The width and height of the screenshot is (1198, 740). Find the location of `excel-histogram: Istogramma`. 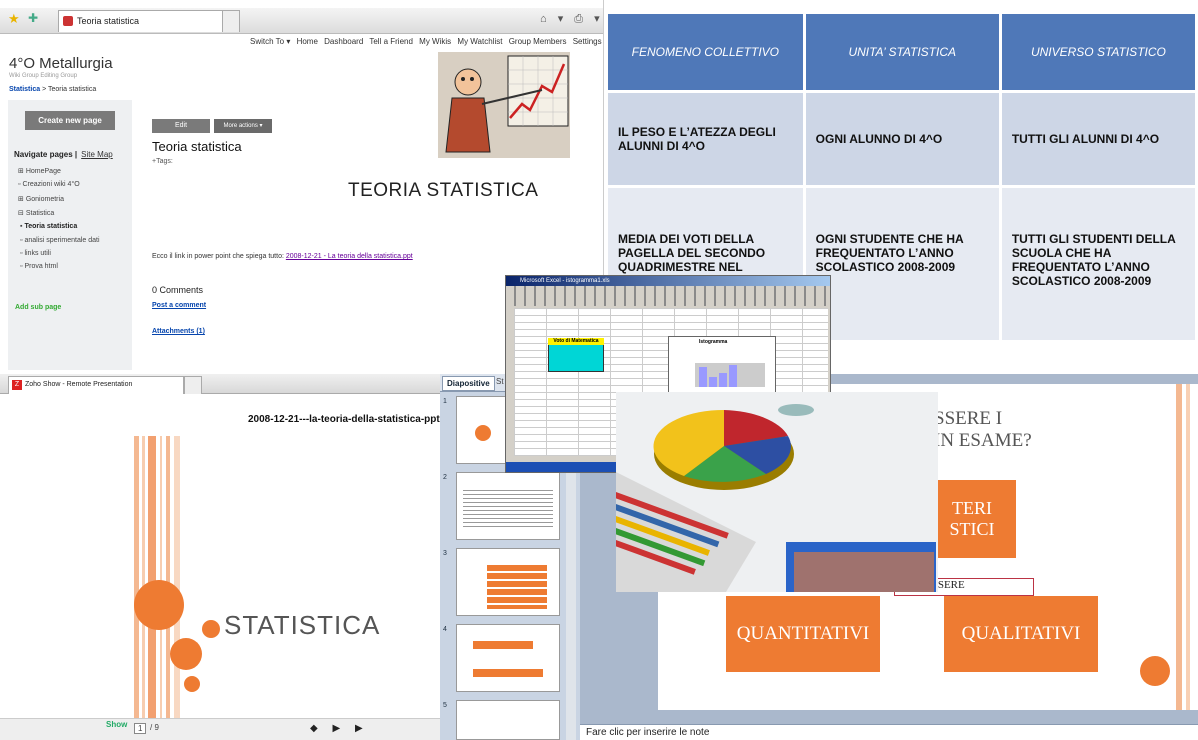

excel-histogram: Istogramma is located at coordinates (722, 367).